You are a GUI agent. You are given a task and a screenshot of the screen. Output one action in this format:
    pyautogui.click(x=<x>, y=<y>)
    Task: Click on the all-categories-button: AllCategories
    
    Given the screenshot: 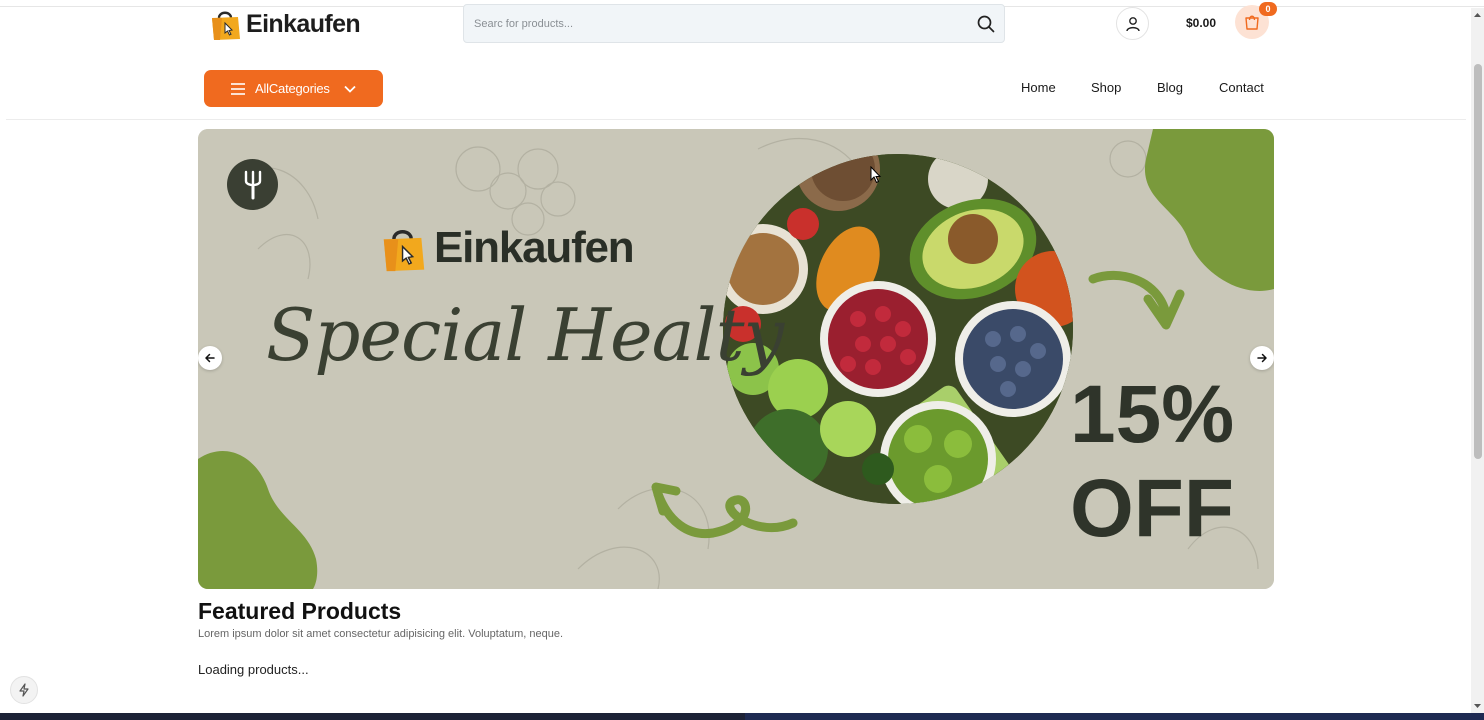 What is the action you would take?
    pyautogui.click(x=293, y=88)
    